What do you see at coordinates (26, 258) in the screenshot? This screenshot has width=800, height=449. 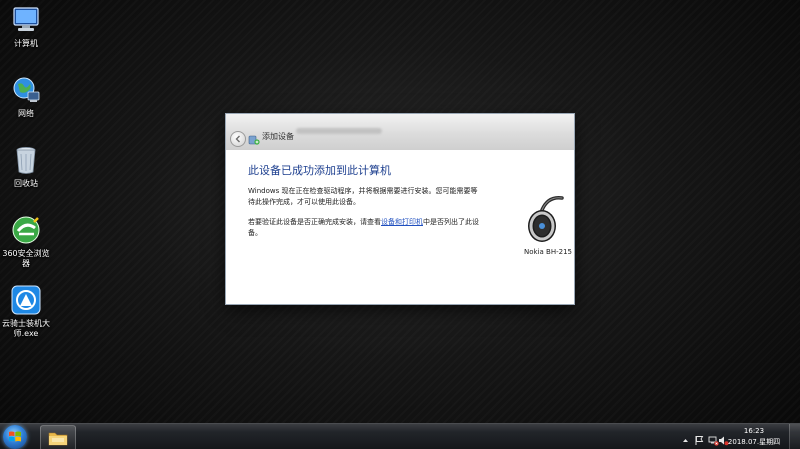 I see `desktop-icon-label: 360安全浏览器` at bounding box center [26, 258].